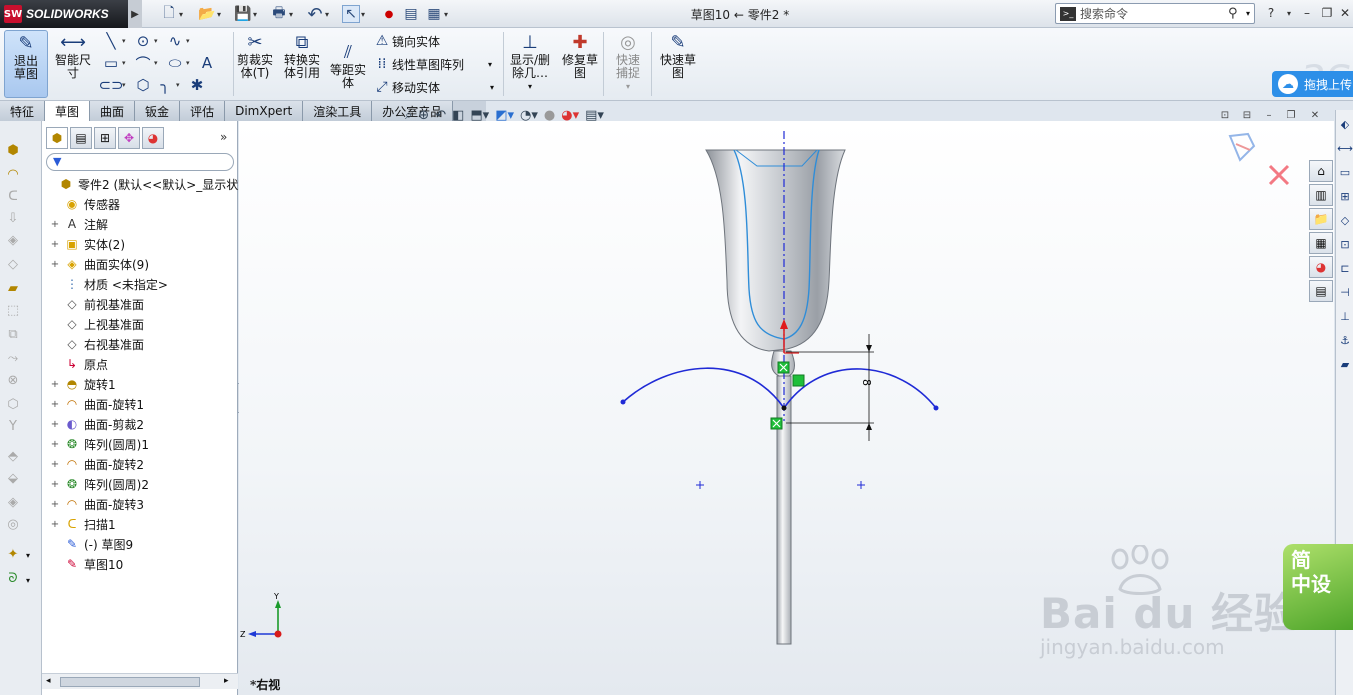 Image resolution: width=1353 pixels, height=695 pixels. Describe the element at coordinates (13, 288) in the screenshot. I see `planar-surface-icon: ▰` at that location.